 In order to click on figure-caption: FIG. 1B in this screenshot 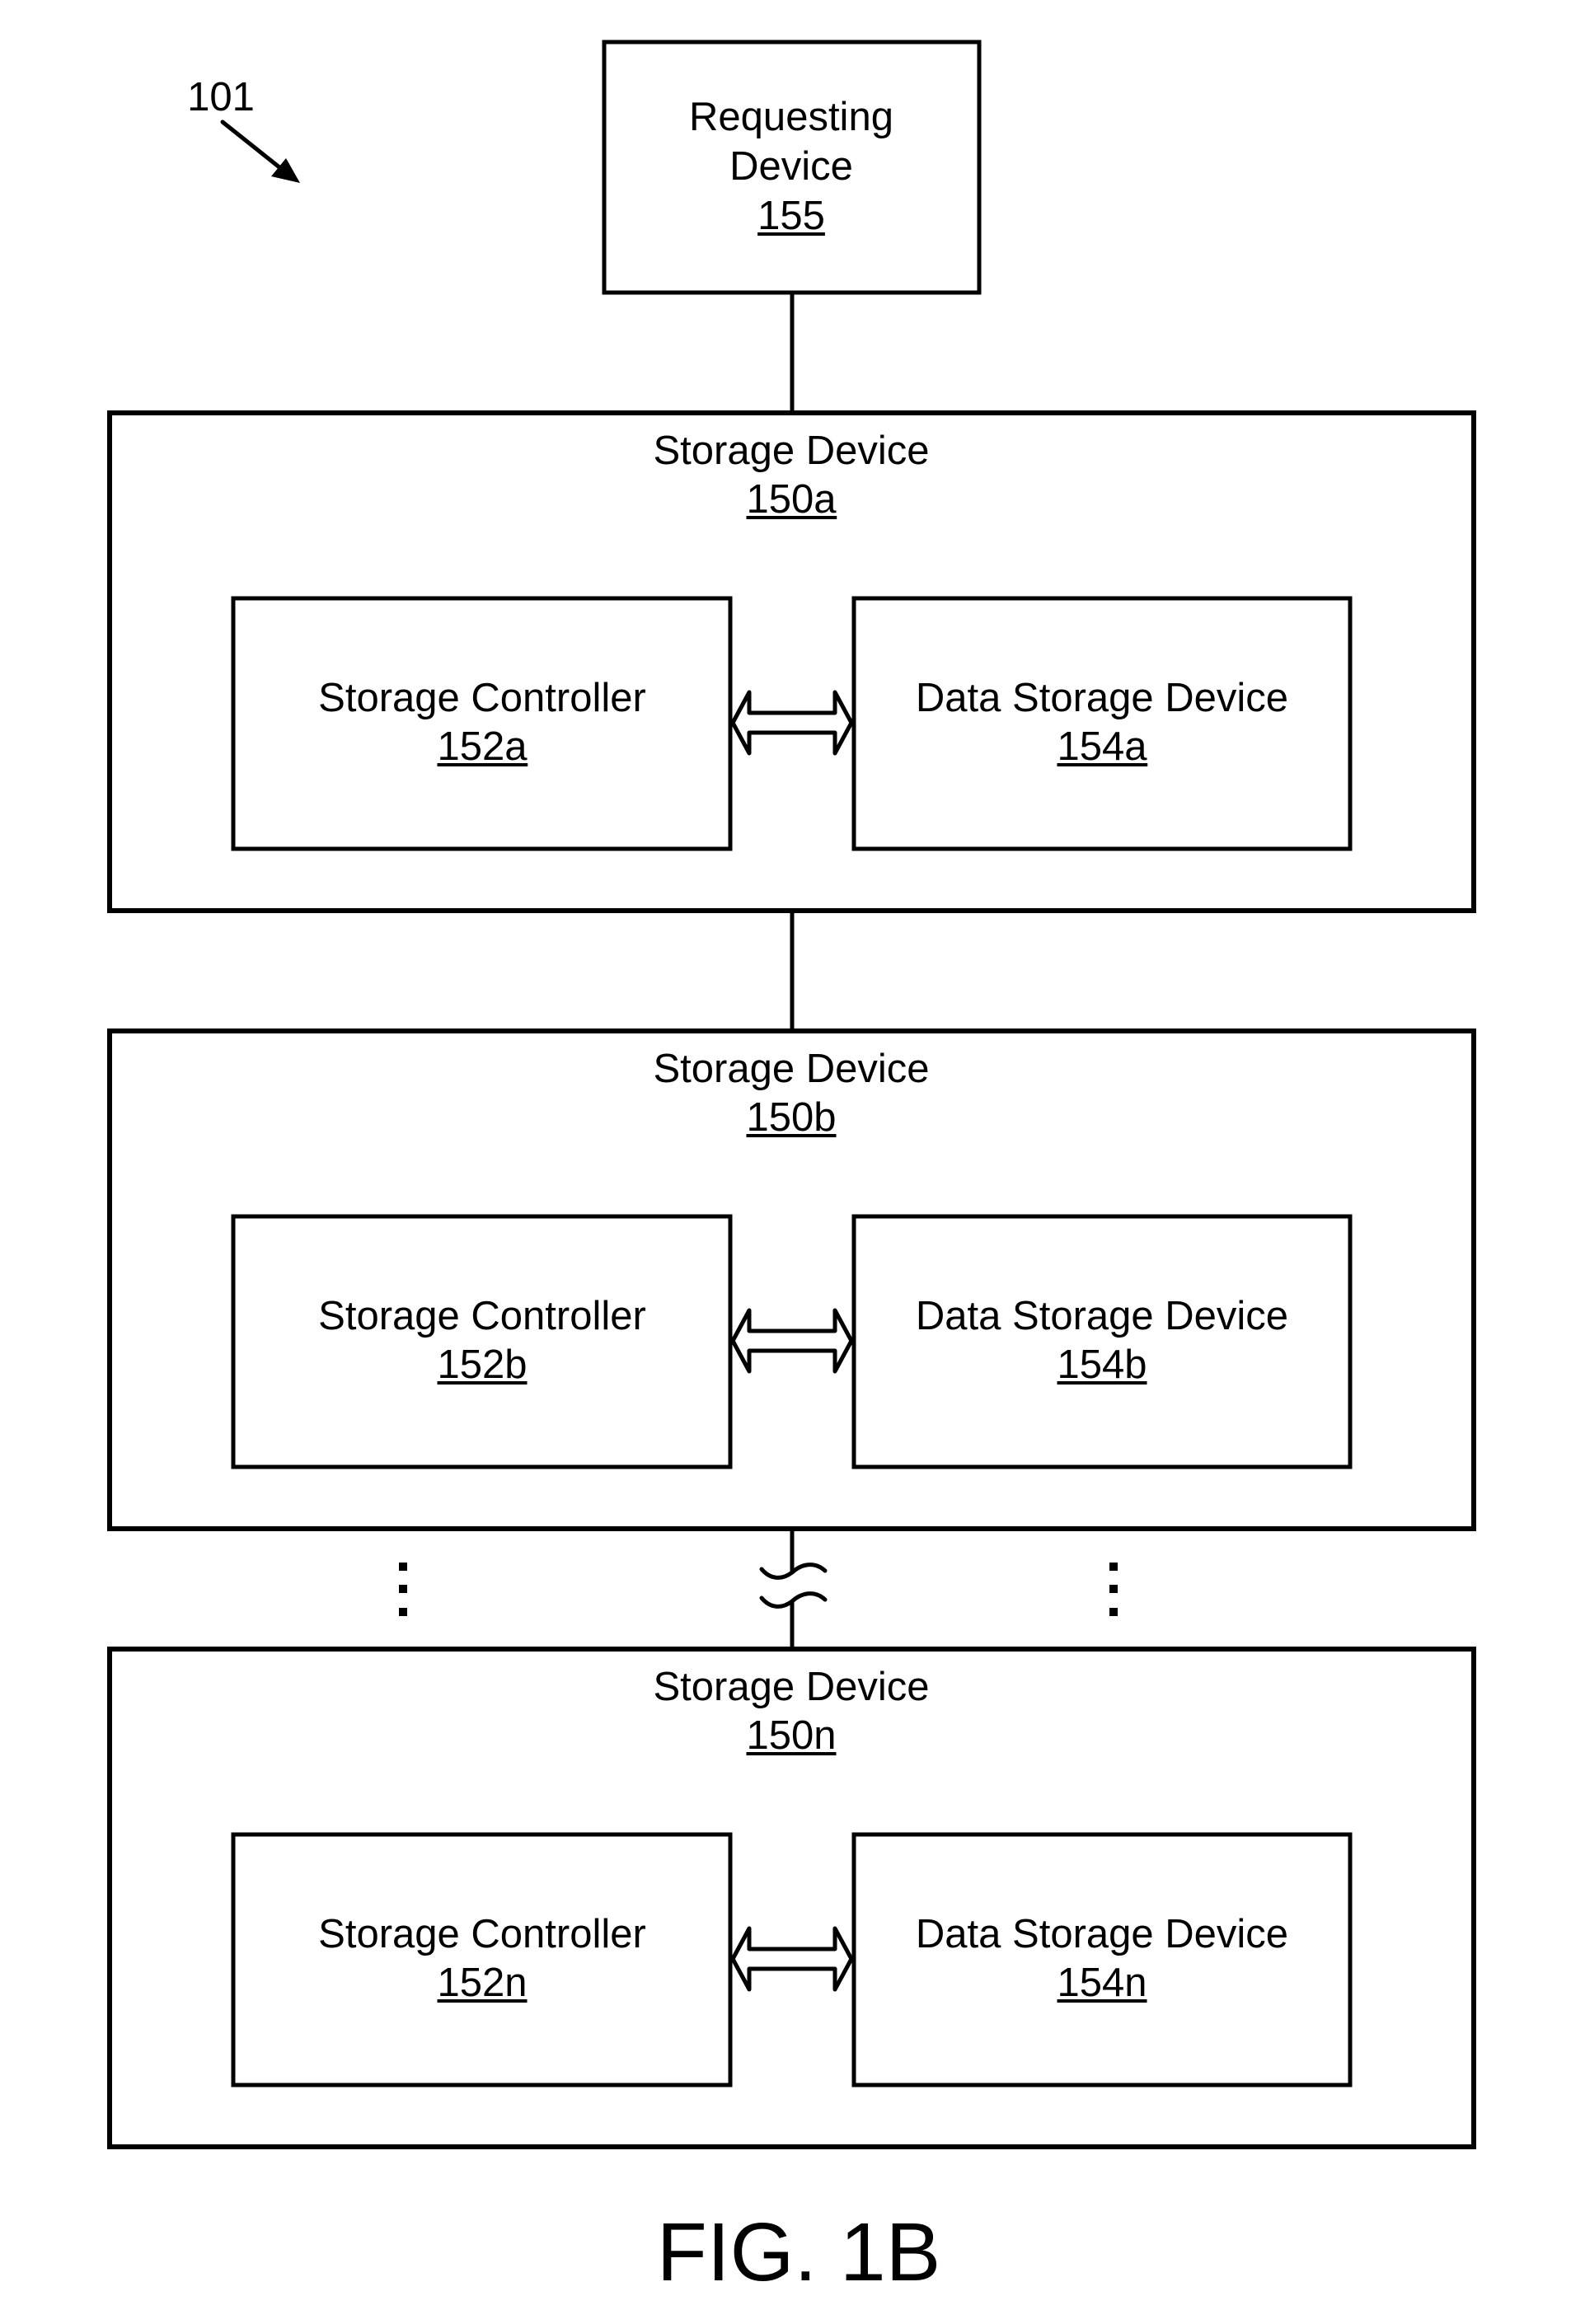, I will do `click(799, 2252)`.